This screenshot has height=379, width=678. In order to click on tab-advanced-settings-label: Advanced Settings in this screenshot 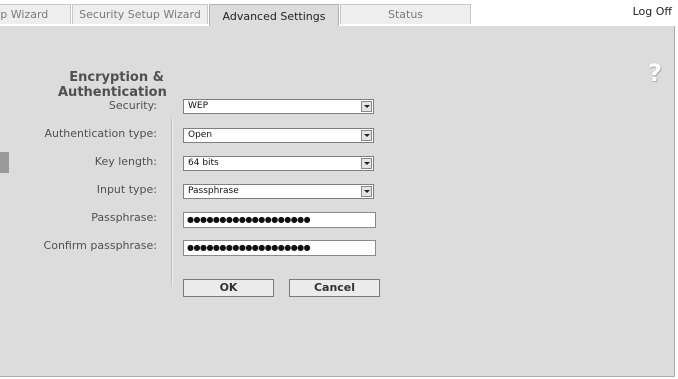, I will do `click(274, 16)`.